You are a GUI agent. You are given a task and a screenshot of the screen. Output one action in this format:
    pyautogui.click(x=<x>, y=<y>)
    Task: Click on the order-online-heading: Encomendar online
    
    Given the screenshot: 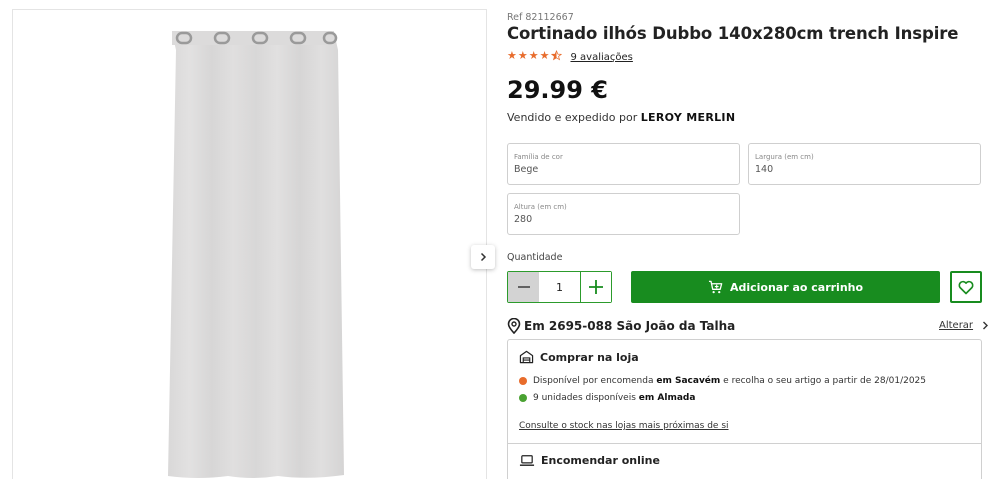 What is the action you would take?
    pyautogui.click(x=589, y=460)
    